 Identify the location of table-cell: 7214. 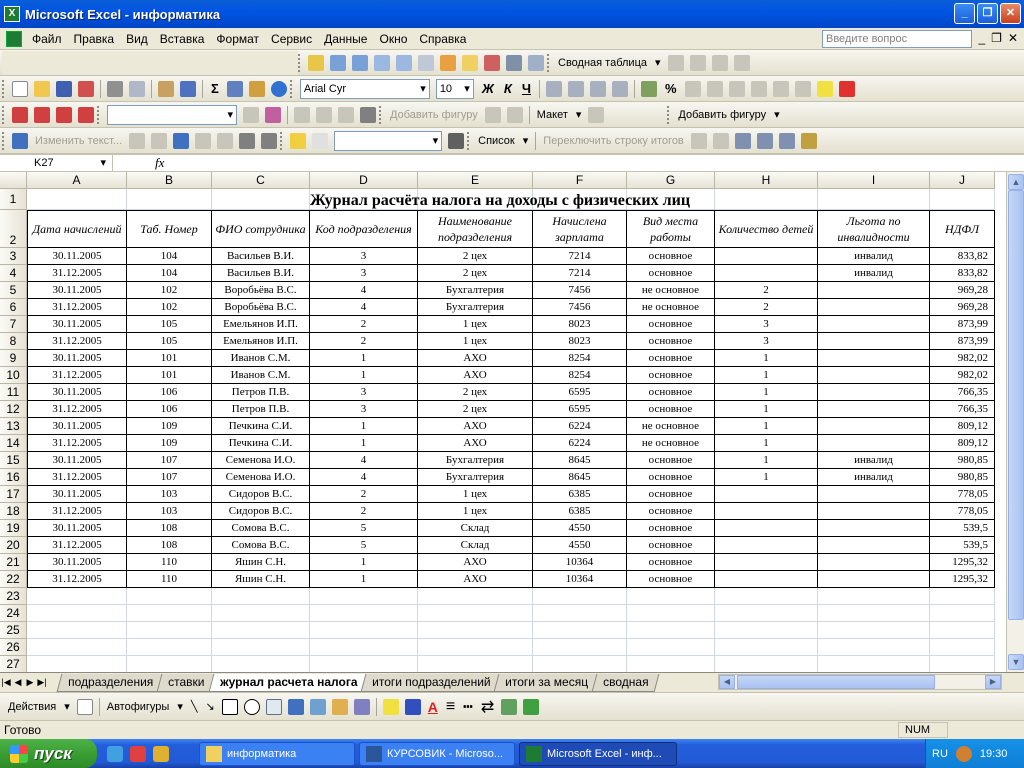
(580, 273).